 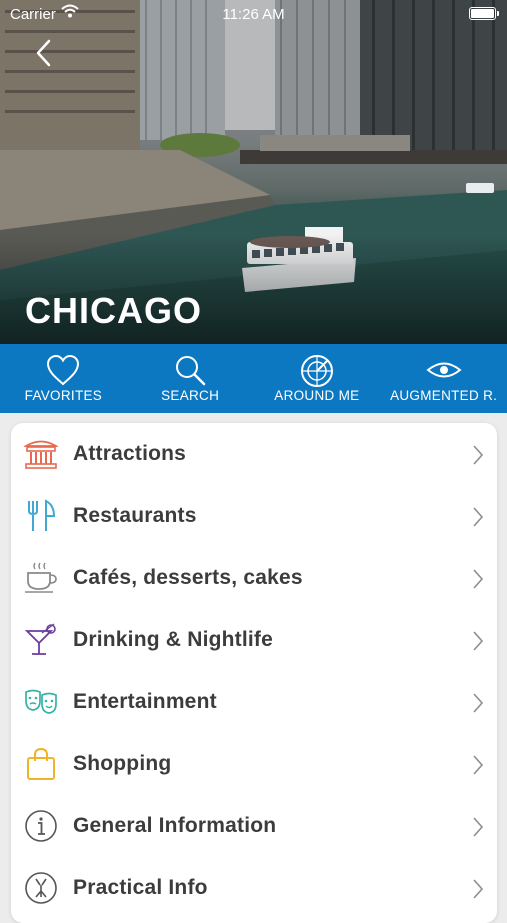 I want to click on eye-icon, so click(x=444, y=370).